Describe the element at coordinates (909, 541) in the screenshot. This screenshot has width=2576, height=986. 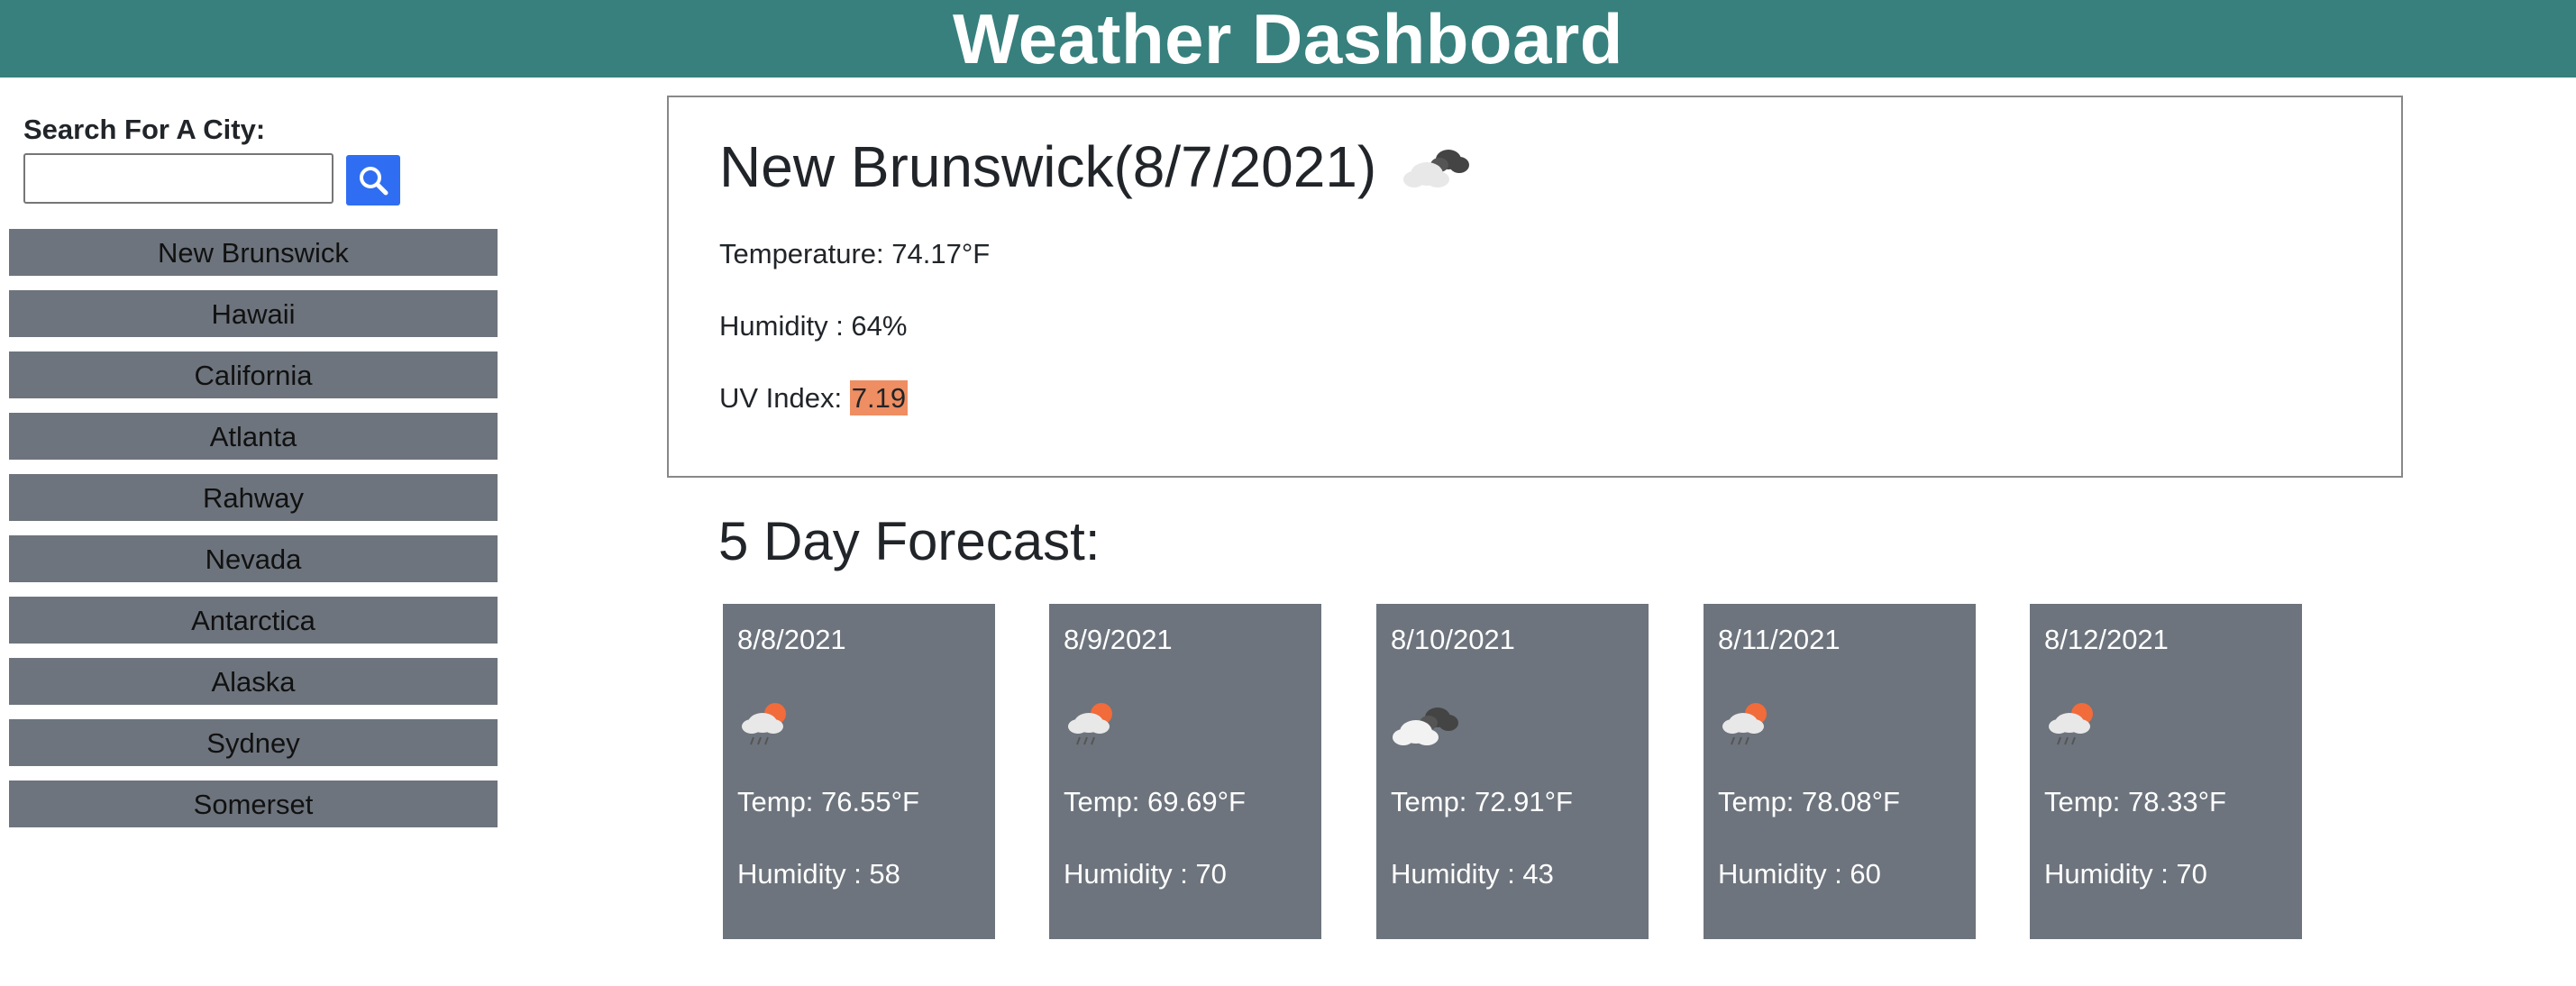
I see `forecast-title: 5 Day Forecast:` at that location.